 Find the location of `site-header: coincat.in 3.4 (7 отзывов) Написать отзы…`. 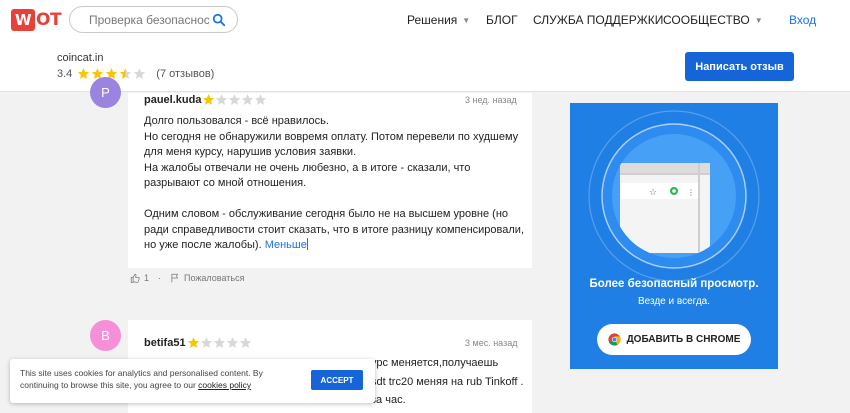

site-header: coincat.in 3.4 (7 отзывов) Написать отзы… is located at coordinates (425, 67).